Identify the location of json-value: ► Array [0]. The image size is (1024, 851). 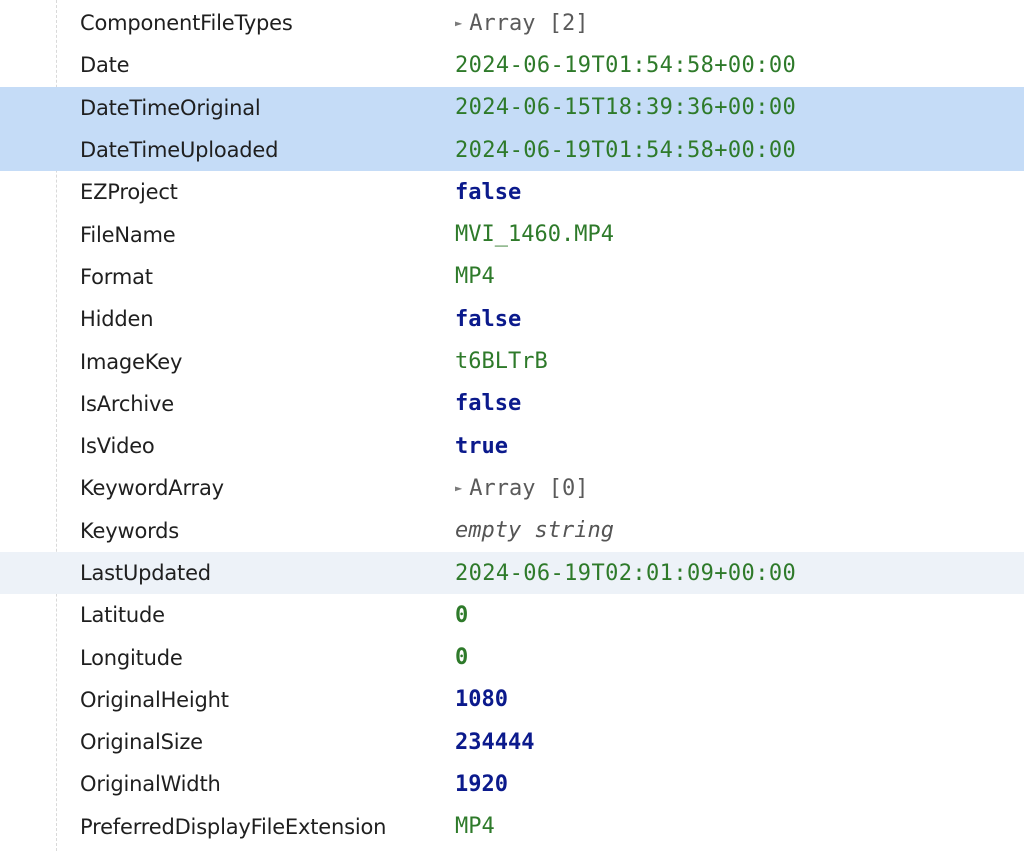
(521, 488).